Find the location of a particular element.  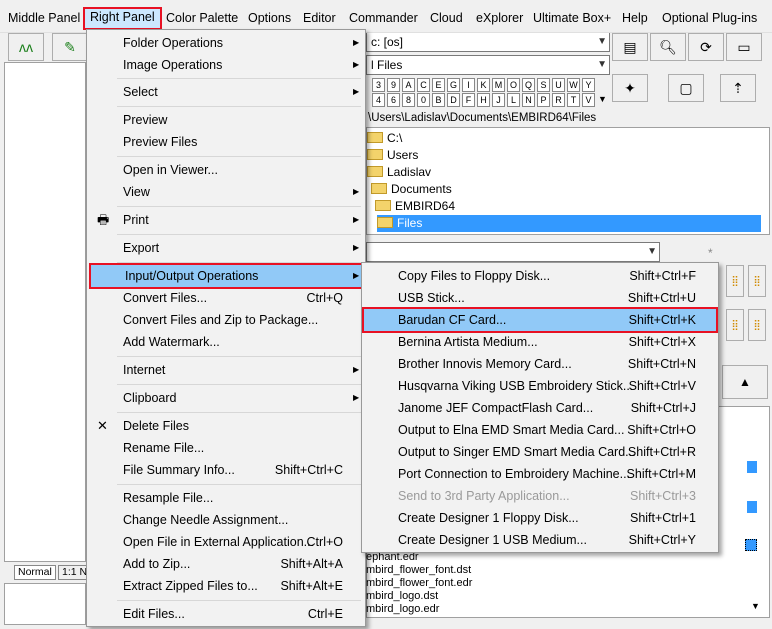

menu-explorer: eXplorer is located at coordinates (499, 18).